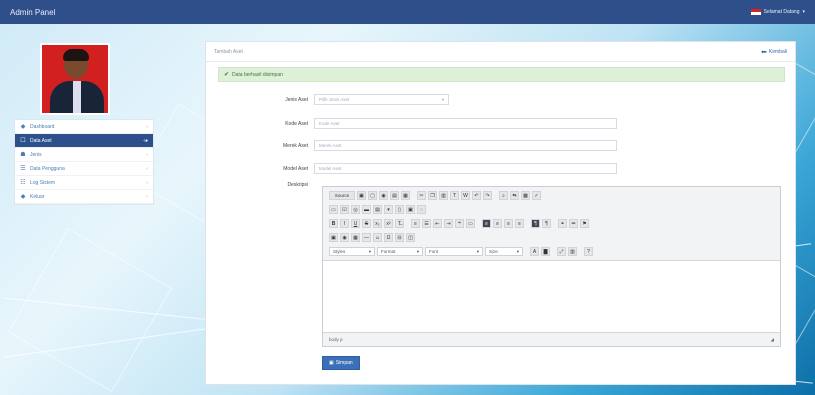 Image resolution: width=815 pixels, height=395 pixels. Describe the element at coordinates (366, 209) in the screenshot. I see `textfield-icon: ▬` at that location.